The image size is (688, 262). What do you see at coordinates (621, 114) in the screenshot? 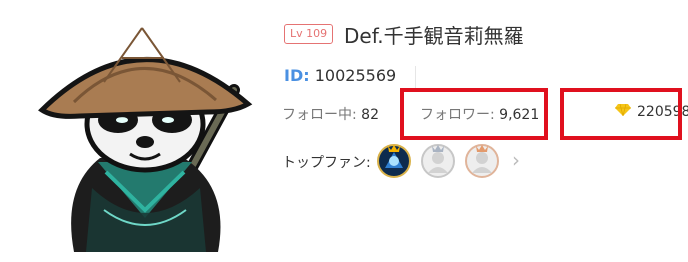
I see `gems-highlight-box` at bounding box center [621, 114].